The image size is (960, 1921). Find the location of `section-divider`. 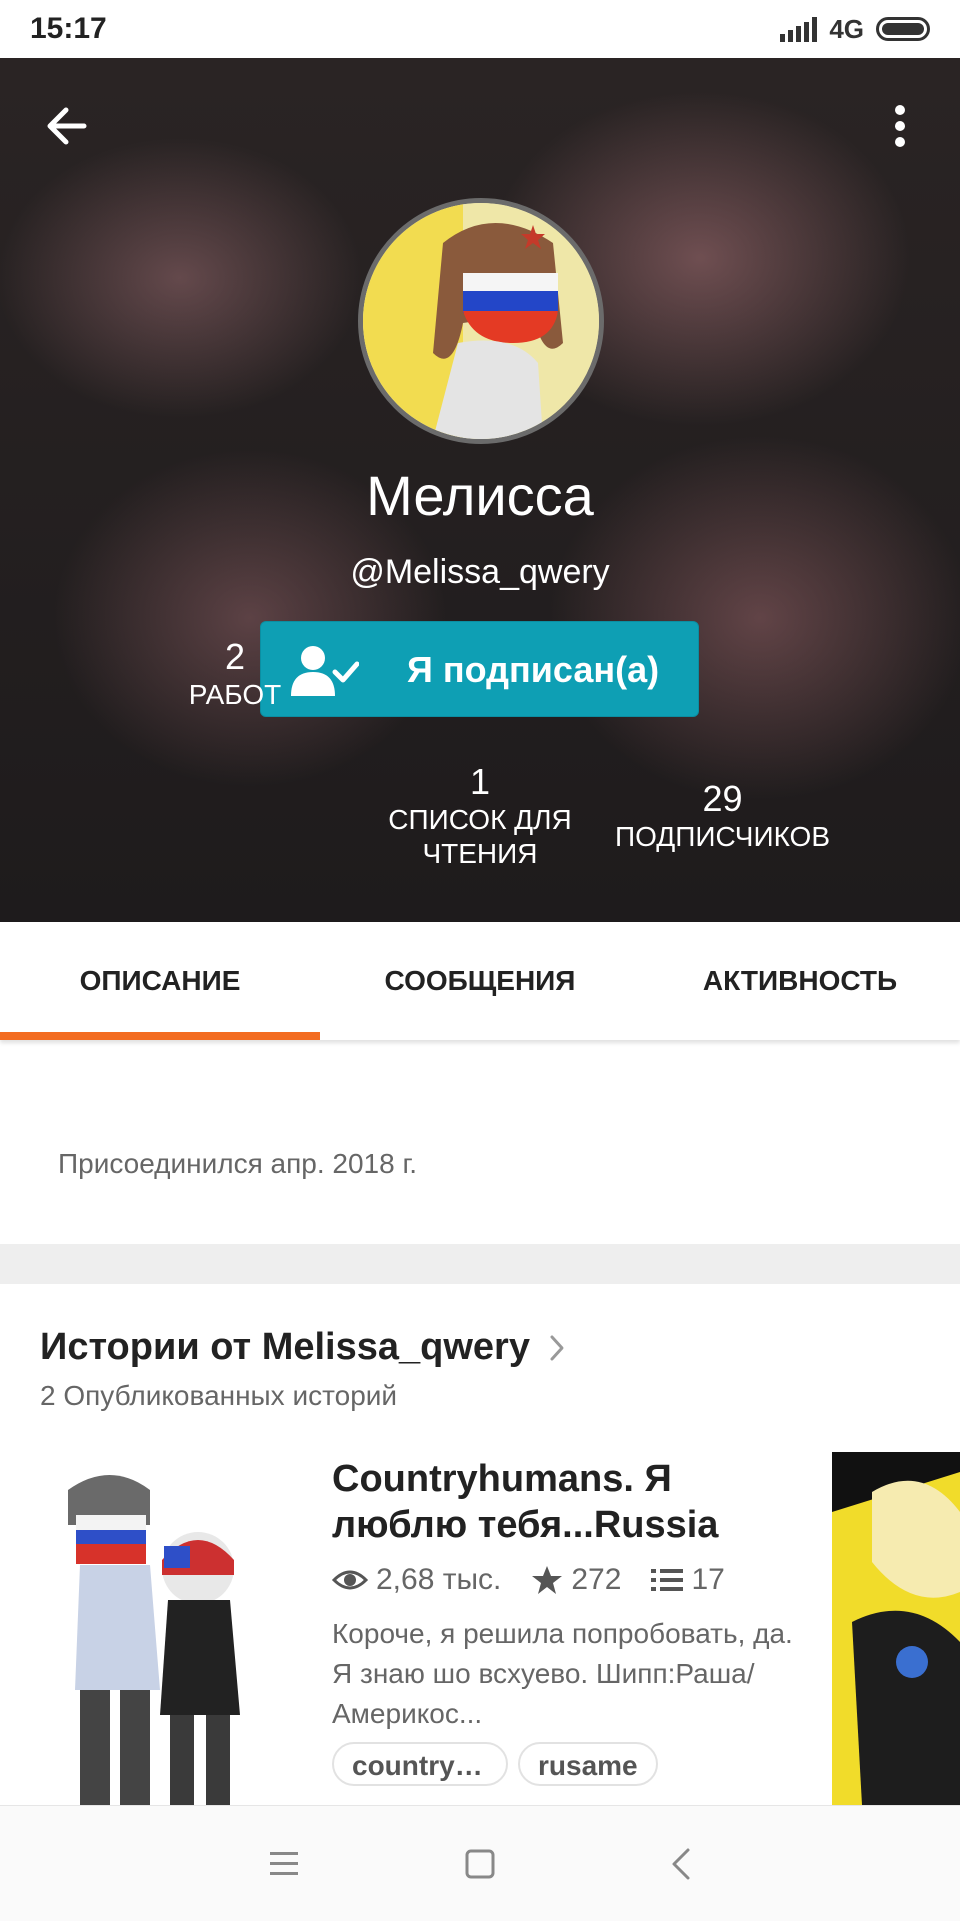

section-divider is located at coordinates (480, 1264).